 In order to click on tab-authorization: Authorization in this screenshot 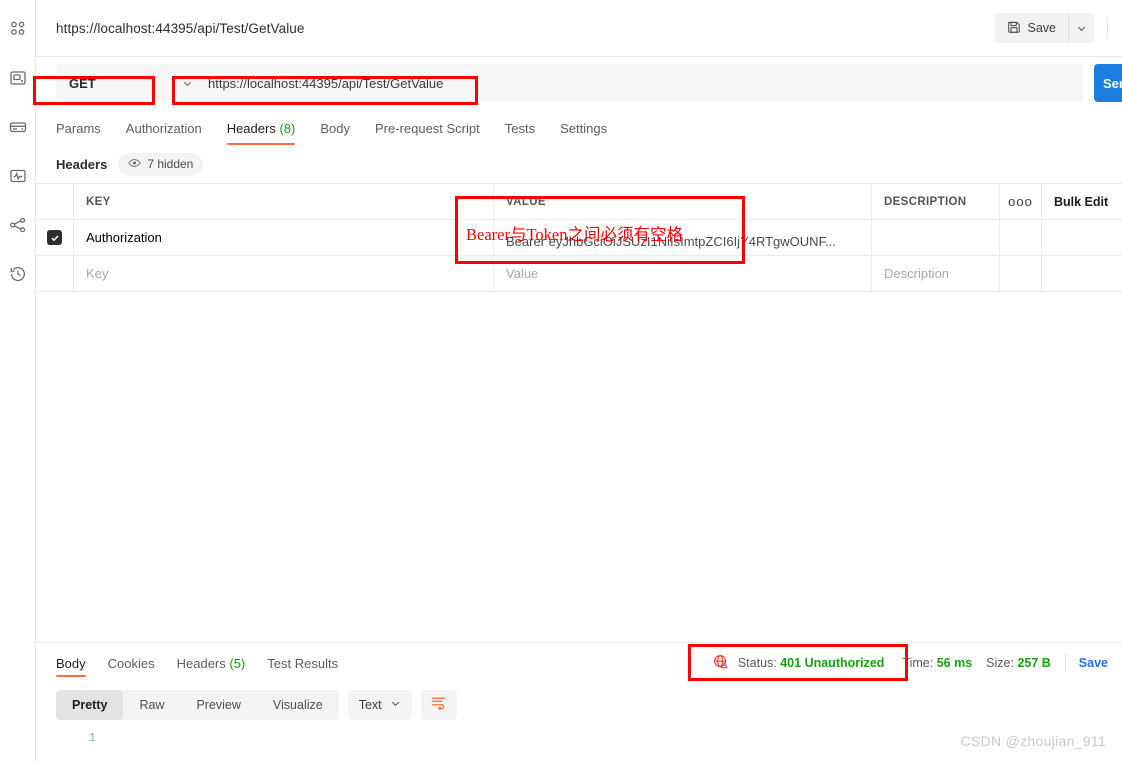, I will do `click(164, 133)`.